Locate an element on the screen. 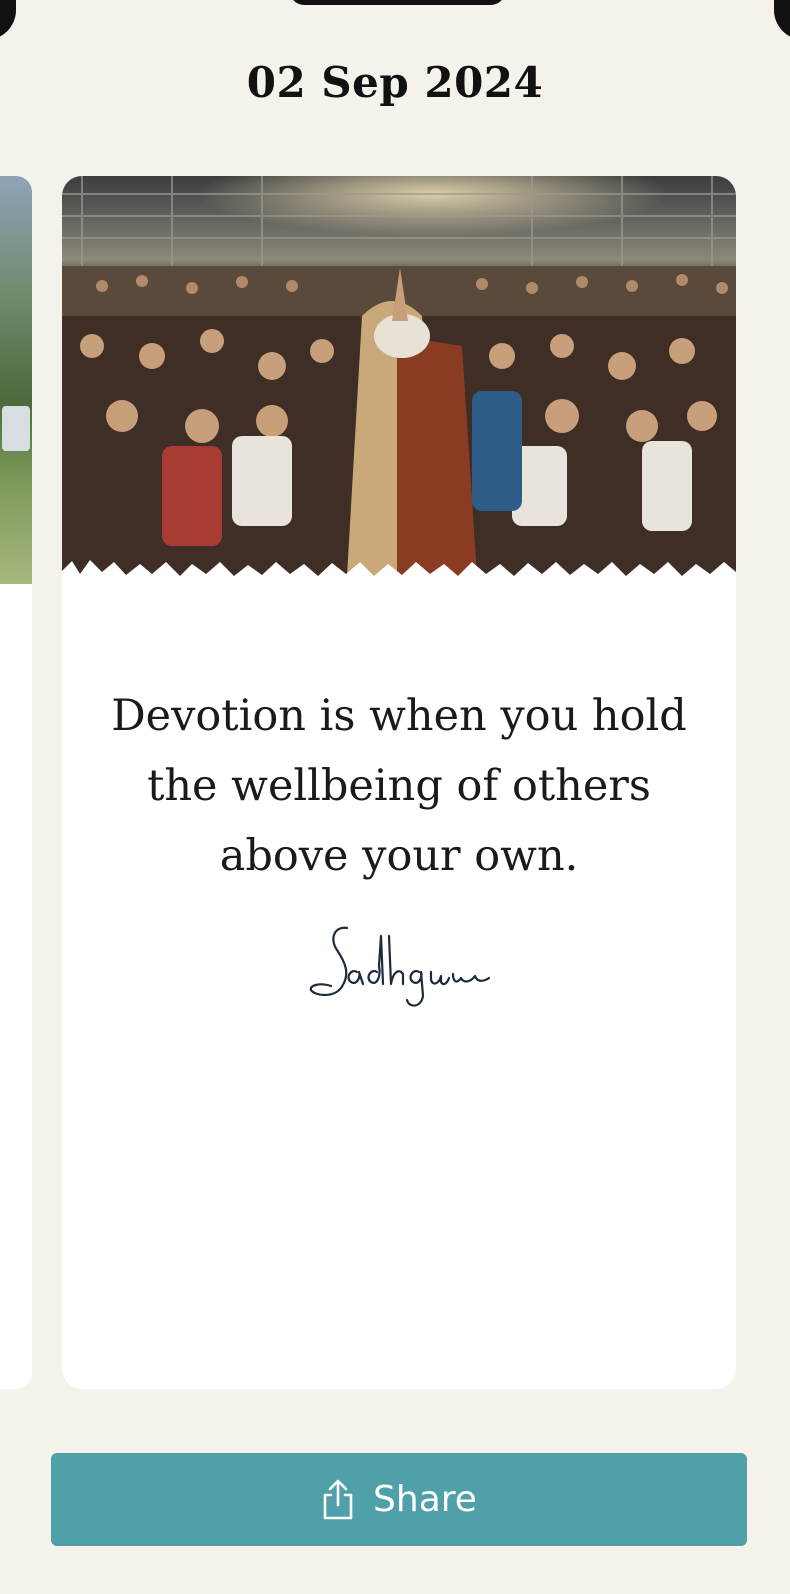 This screenshot has width=790, height=1594. previous-photo-detail is located at coordinates (16, 428).